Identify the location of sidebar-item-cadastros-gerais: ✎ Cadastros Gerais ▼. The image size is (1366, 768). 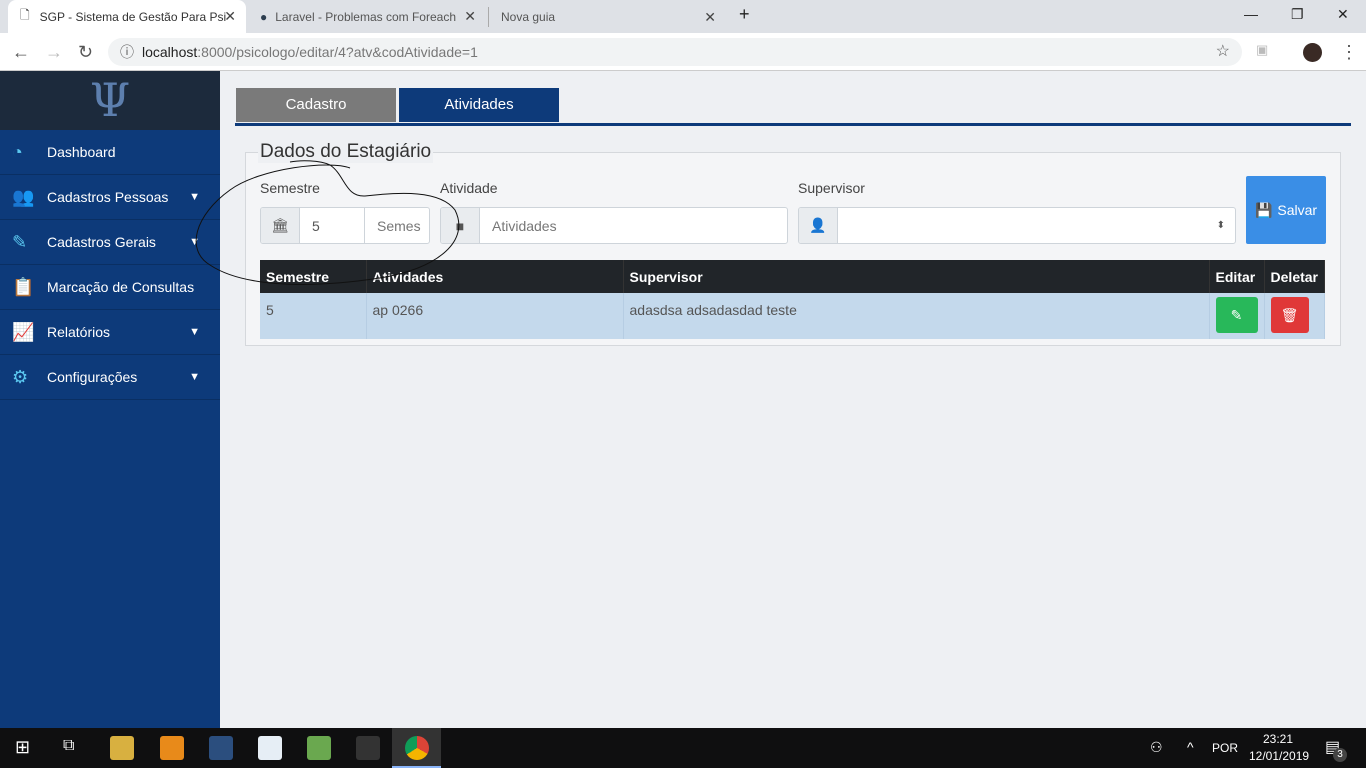
(110, 242).